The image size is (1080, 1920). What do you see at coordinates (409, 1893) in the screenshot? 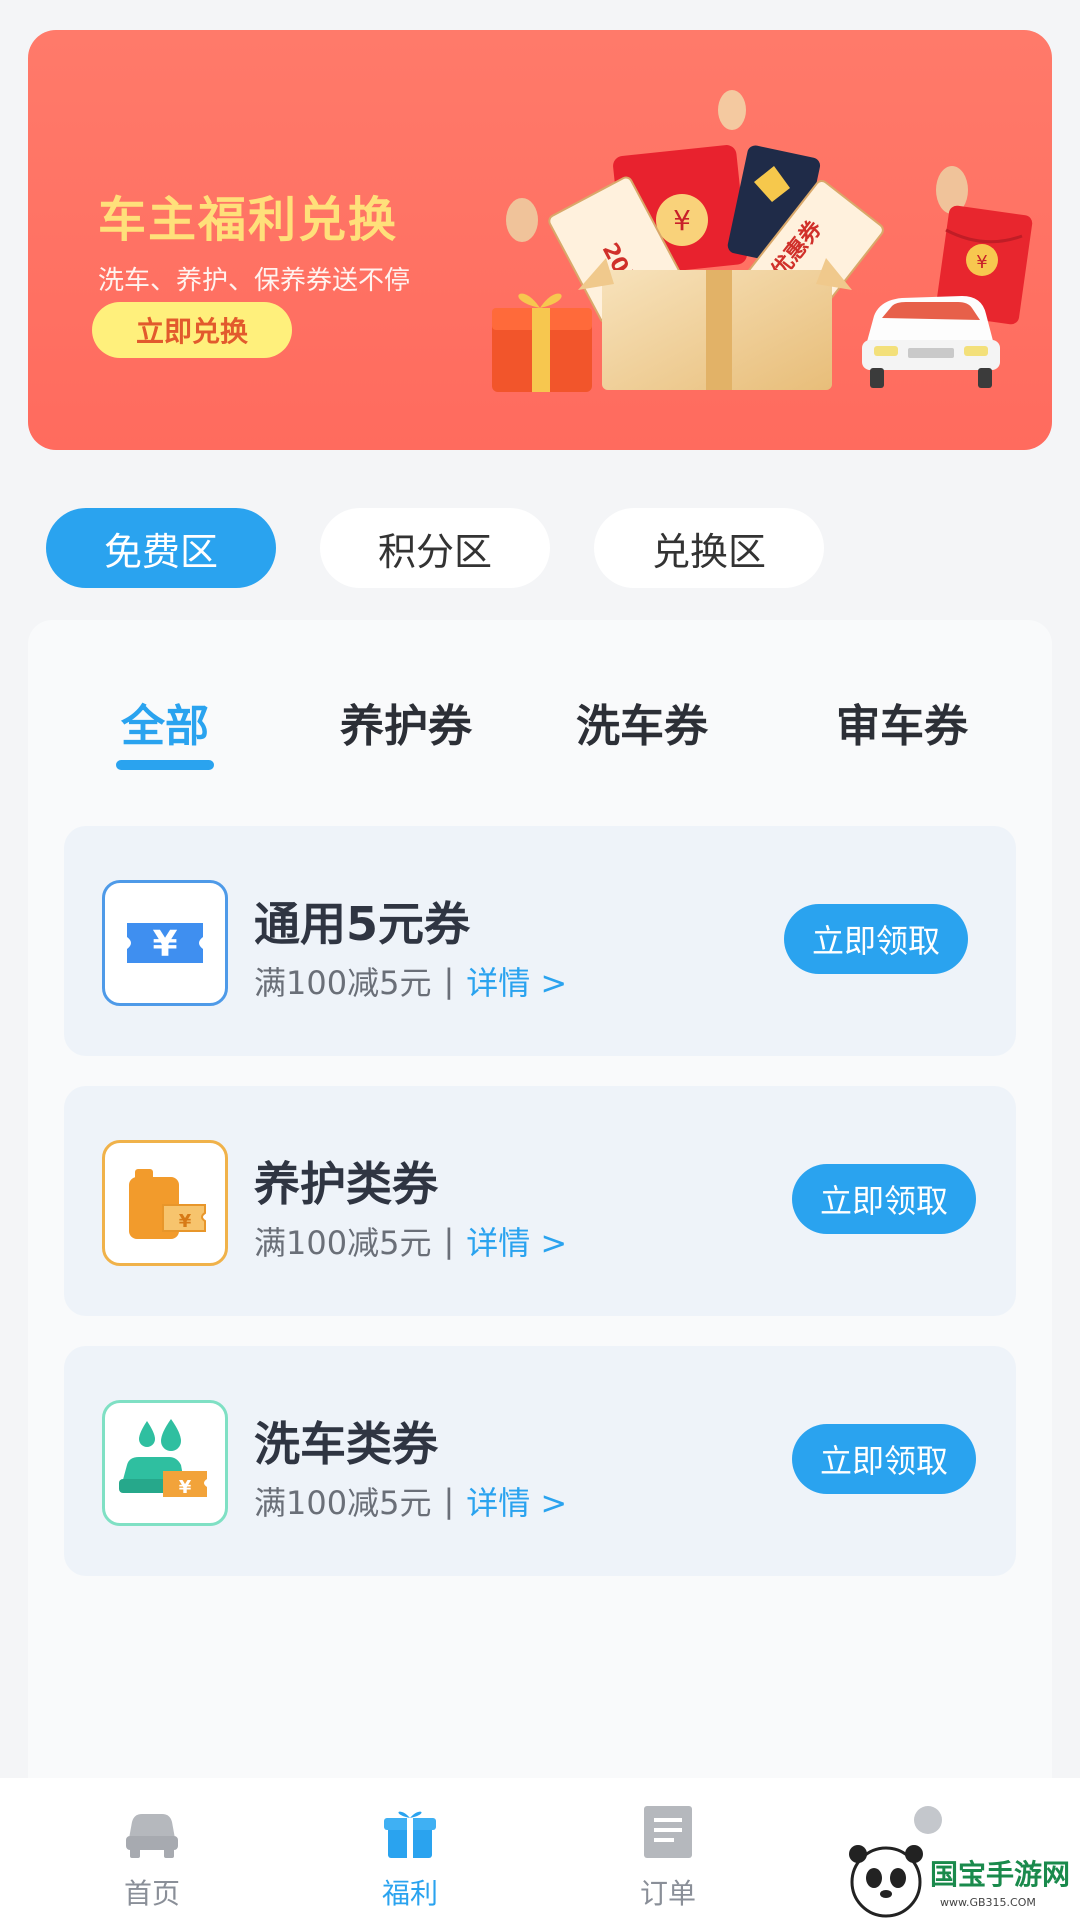
I see `nav-label: 福利` at bounding box center [409, 1893].